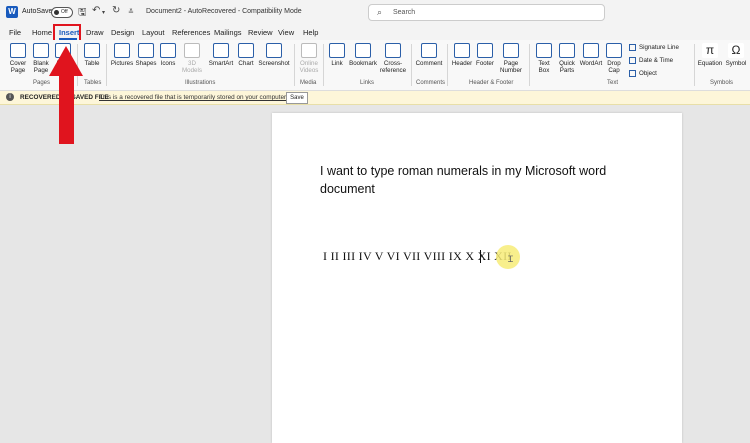 This screenshot has width=750, height=443. I want to click on drop-cap-button: Drop Cap, so click(614, 58).